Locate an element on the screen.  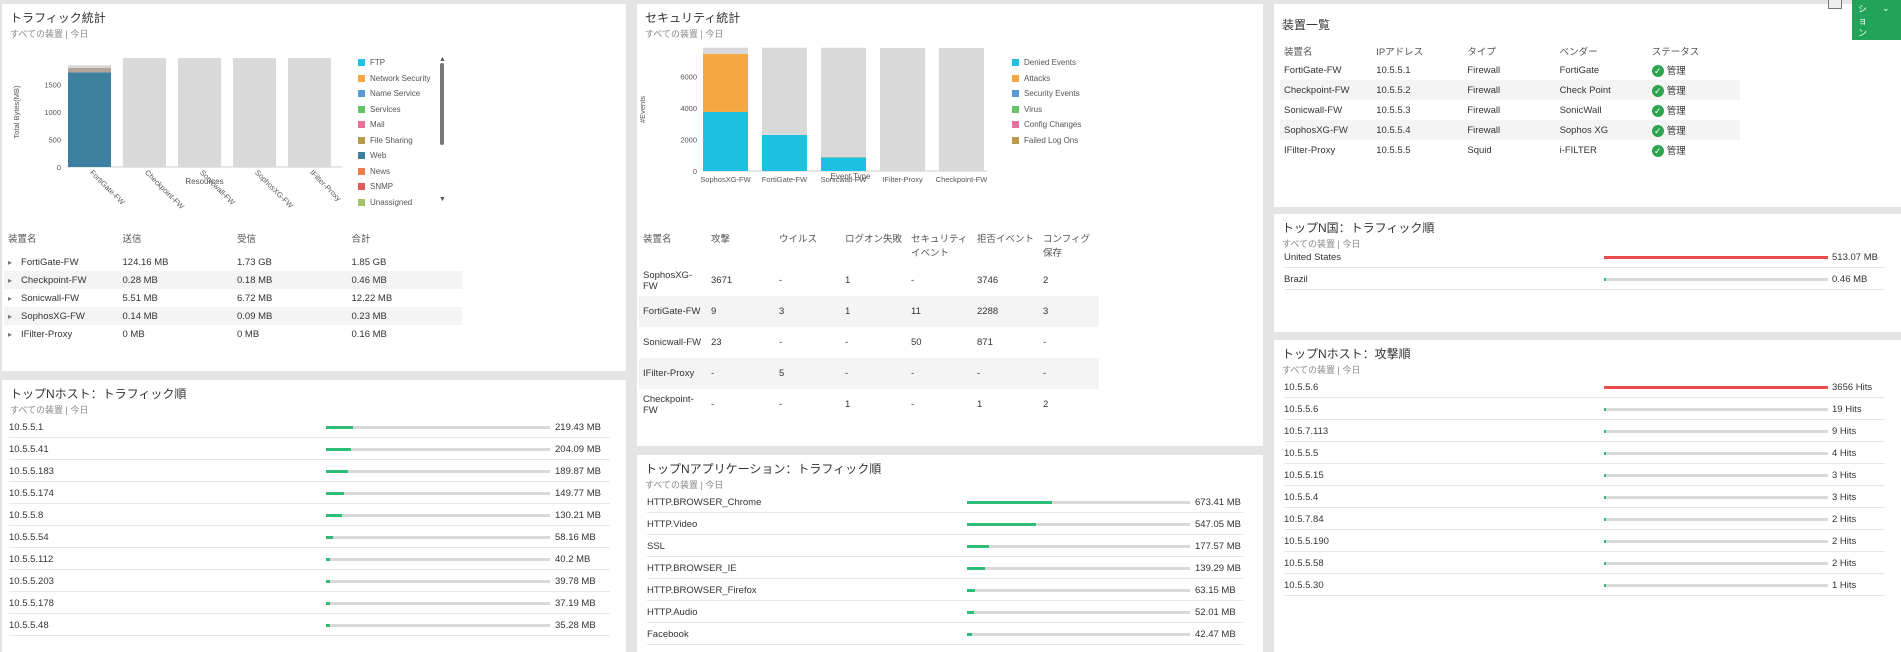
list-item: HTTP.BROWSER_Chrome 673.41 MB is located at coordinates (945, 502).